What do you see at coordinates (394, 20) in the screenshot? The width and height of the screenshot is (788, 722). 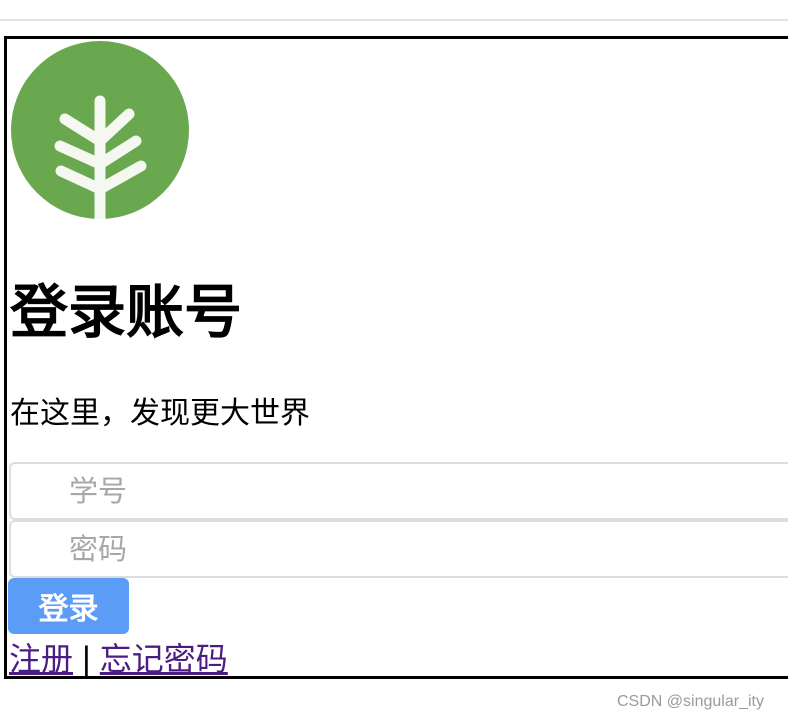 I see `top-divider` at bounding box center [394, 20].